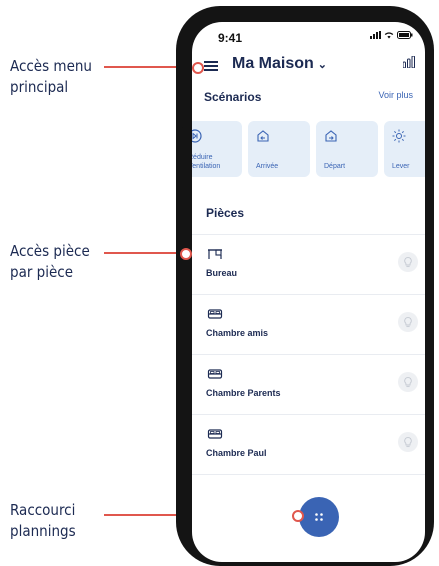  What do you see at coordinates (395, 95) in the screenshot?
I see `see-more-link: Voir plus` at bounding box center [395, 95].